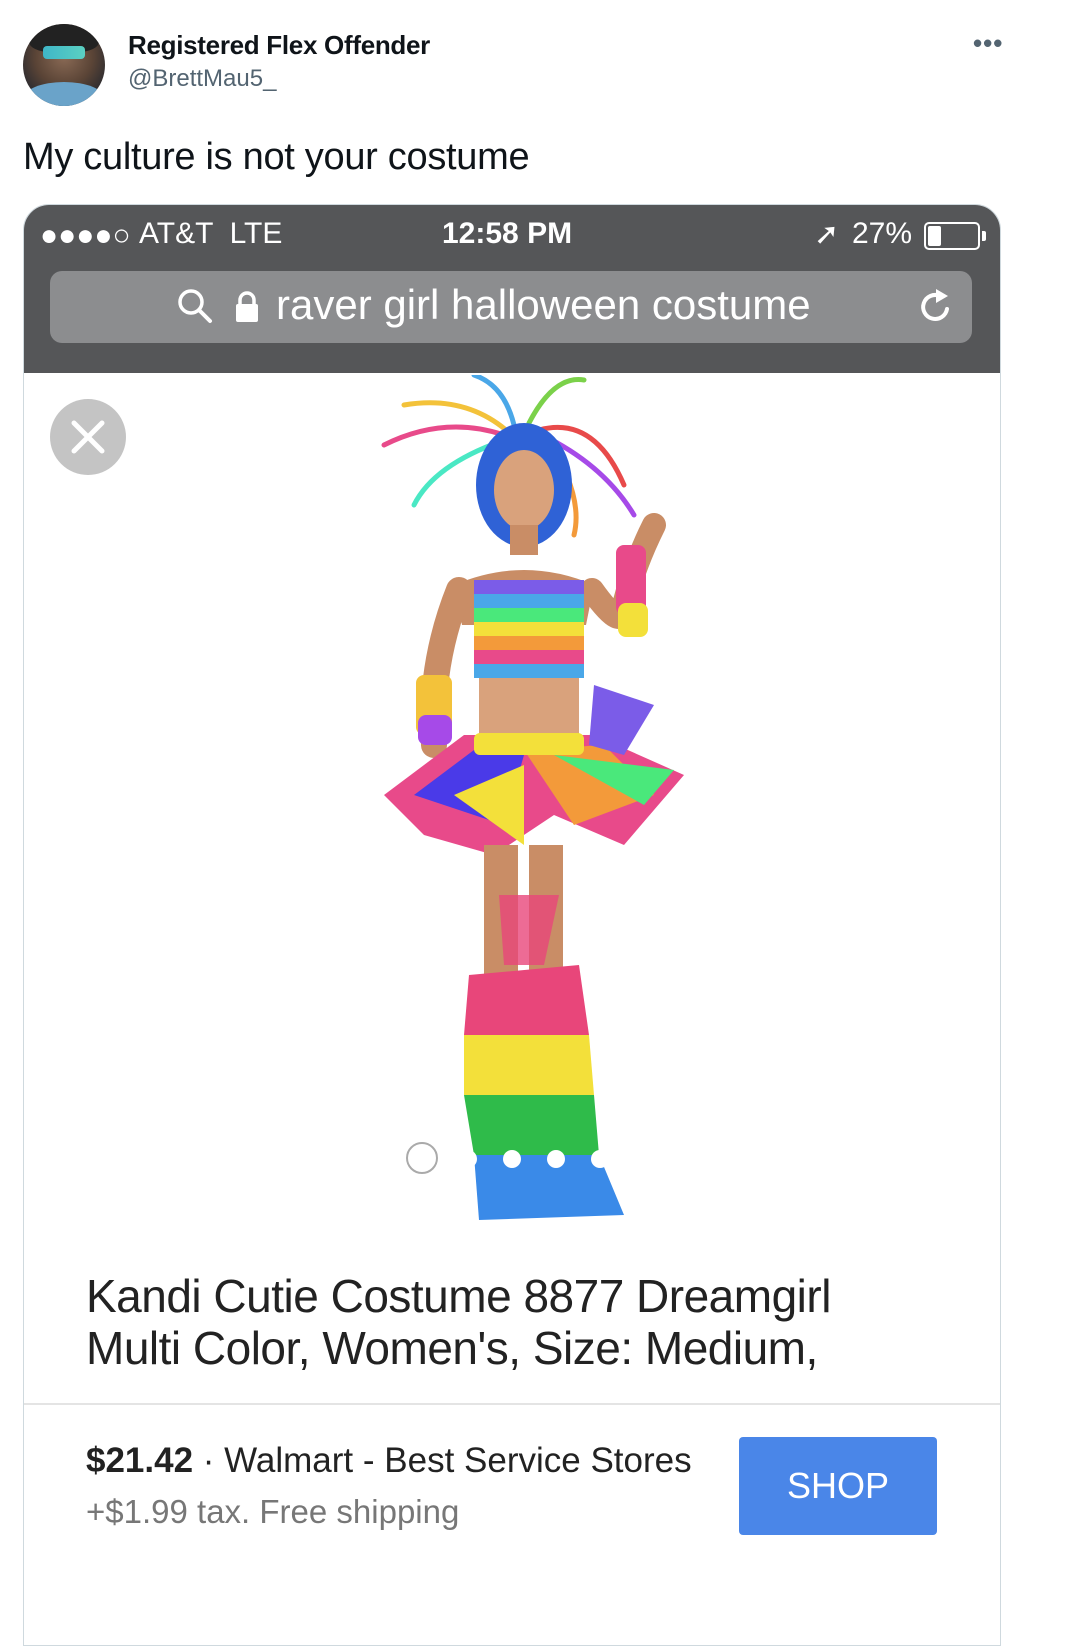 The image size is (1070, 1646). I want to click on lock-icon, so click(247, 306).